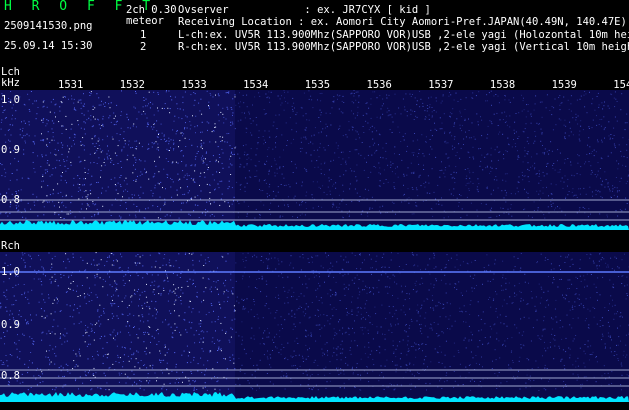 The height and width of the screenshot is (410, 629). What do you see at coordinates (10, 325) in the screenshot?
I see `rch-freq-tick-0.9: 0.9` at bounding box center [10, 325].